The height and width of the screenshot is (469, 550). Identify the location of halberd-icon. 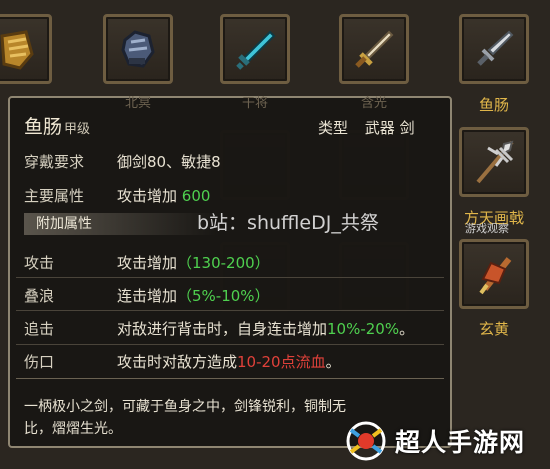
(495, 162).